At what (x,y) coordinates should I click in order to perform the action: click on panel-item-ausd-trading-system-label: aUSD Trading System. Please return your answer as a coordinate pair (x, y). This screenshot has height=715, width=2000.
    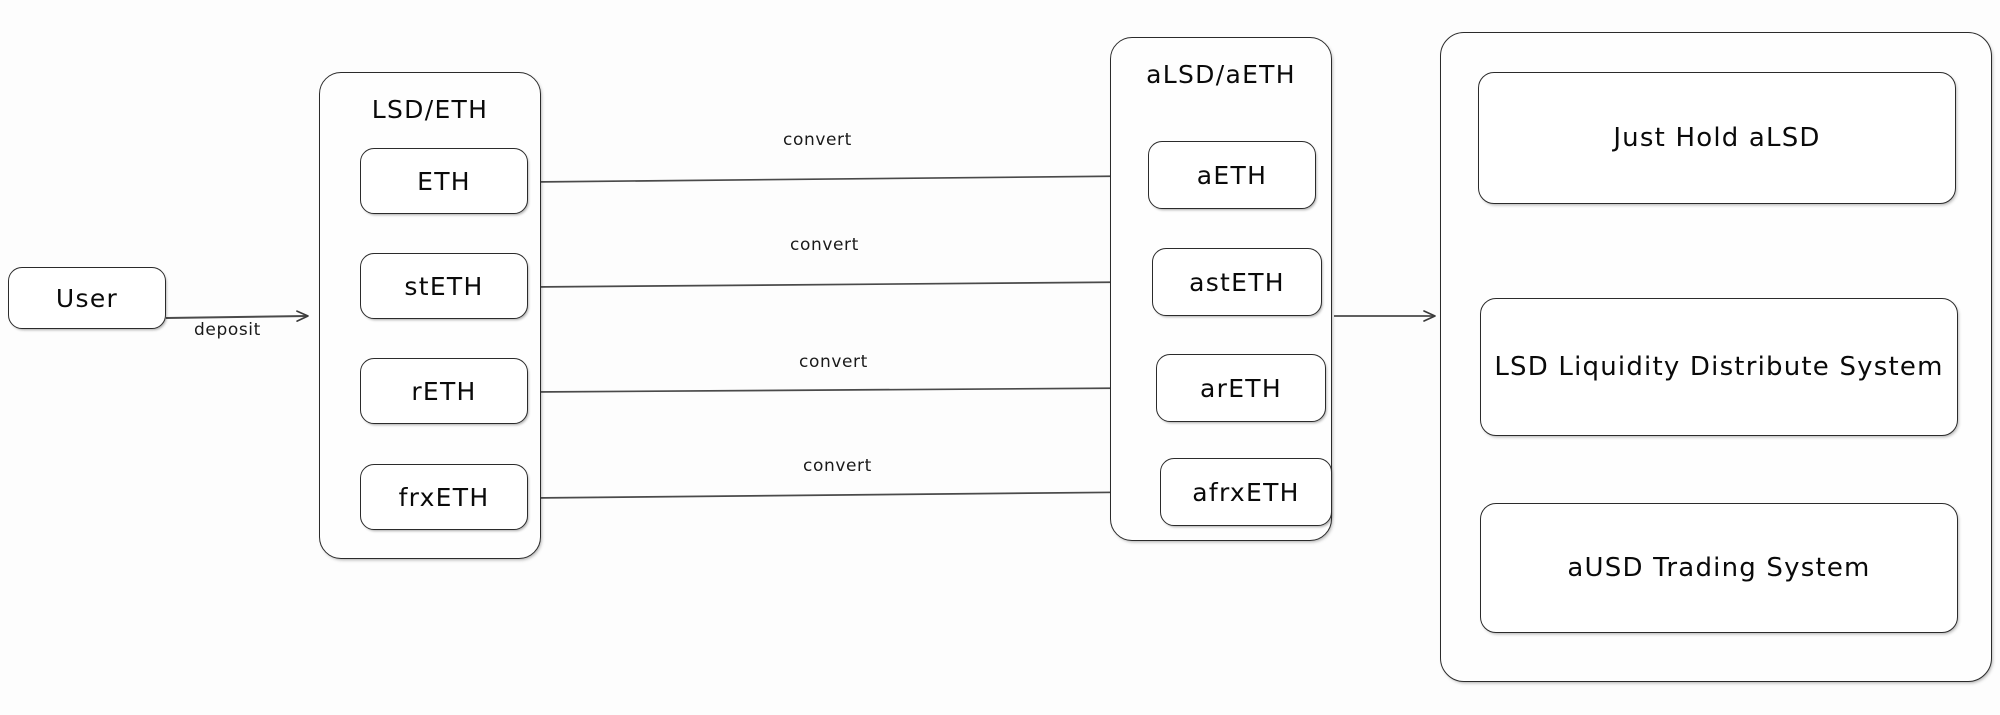
    Looking at the image, I should click on (1719, 568).